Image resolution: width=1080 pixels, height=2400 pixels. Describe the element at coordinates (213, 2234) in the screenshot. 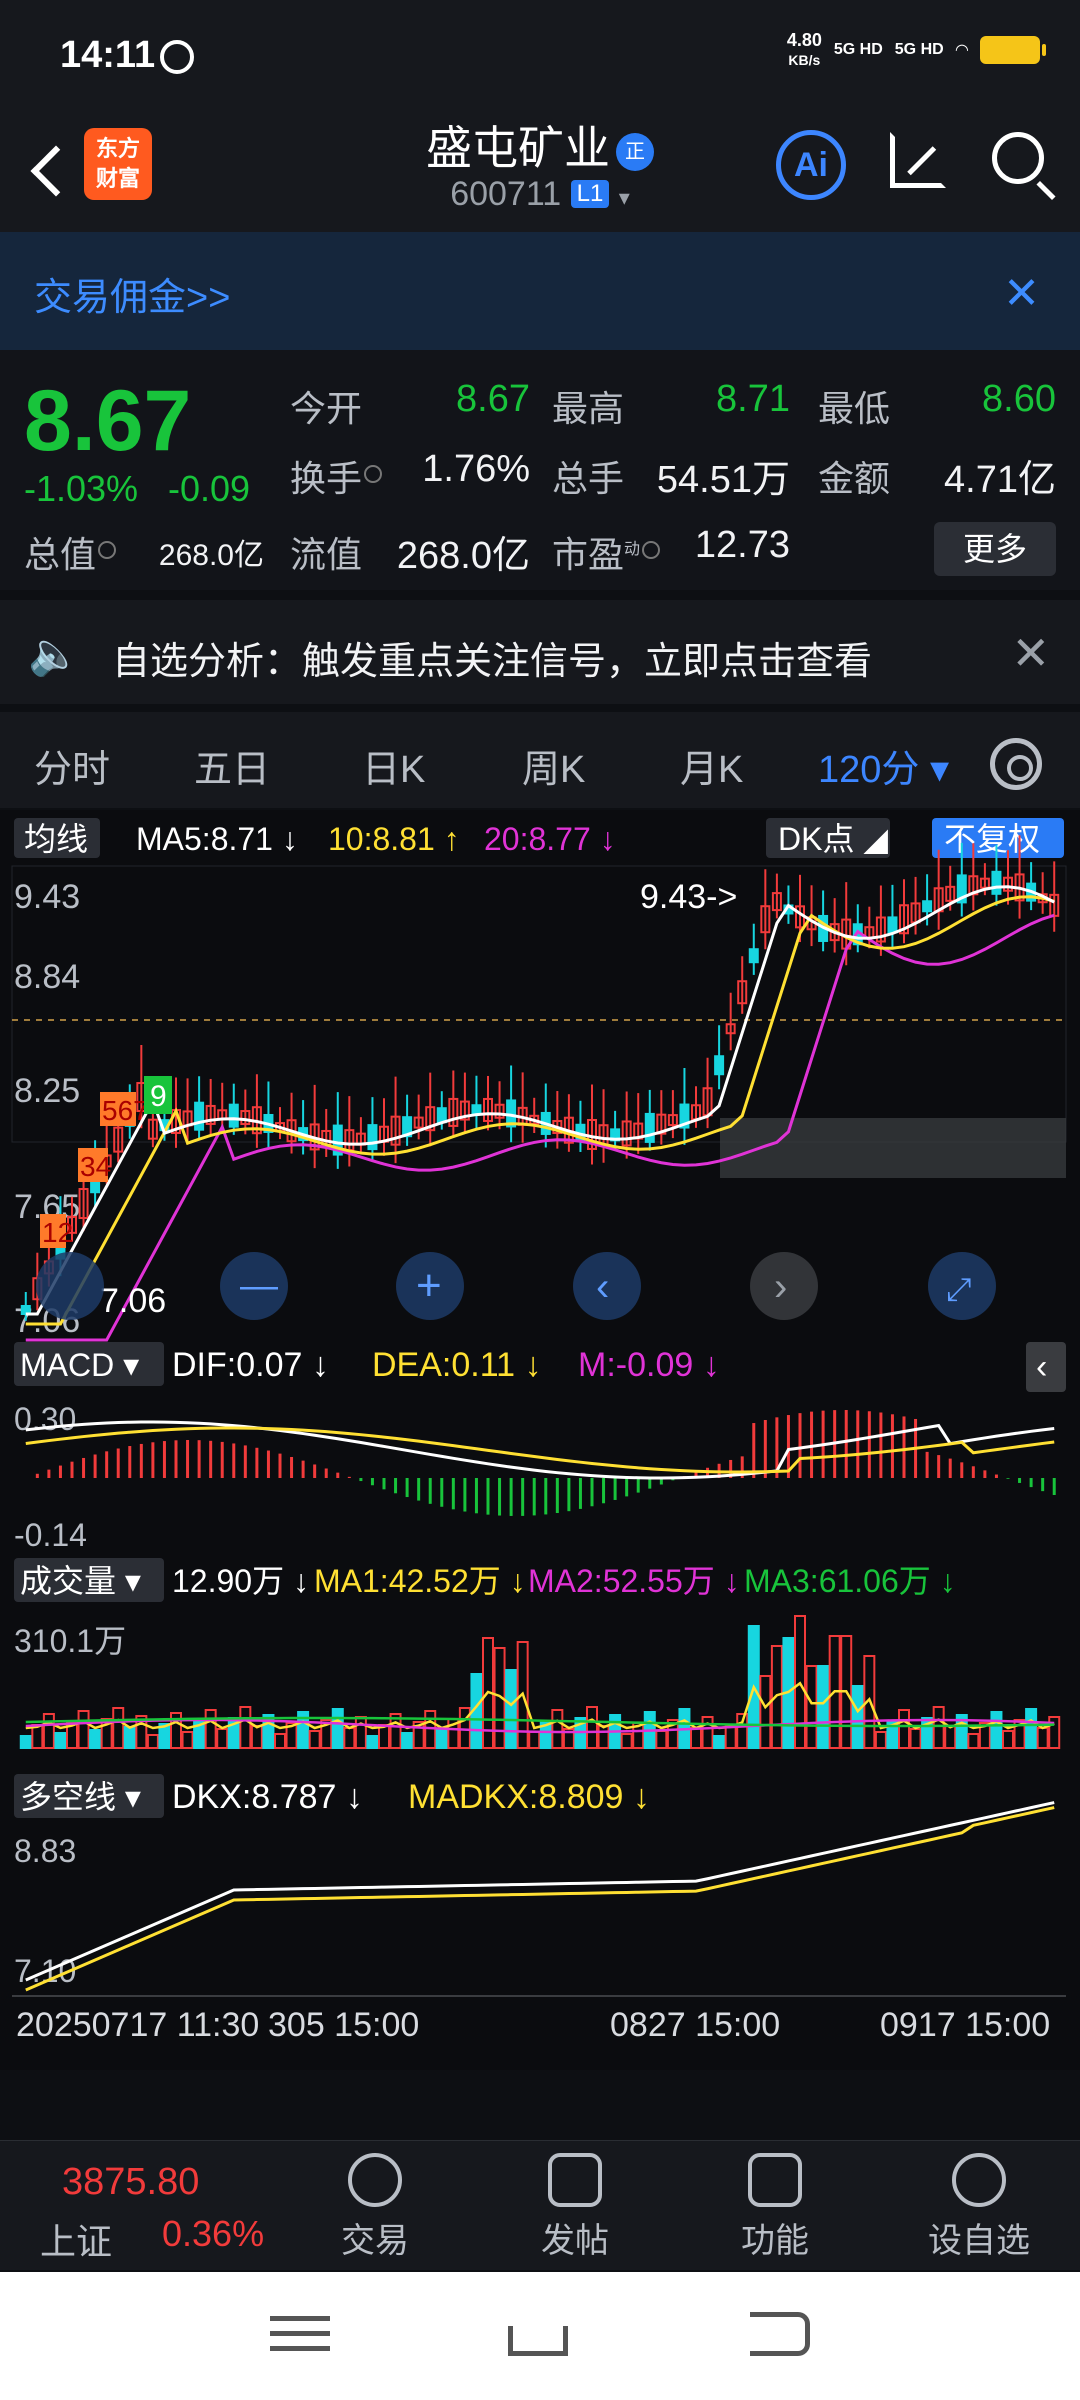

I see `index-change: 0.36%` at that location.